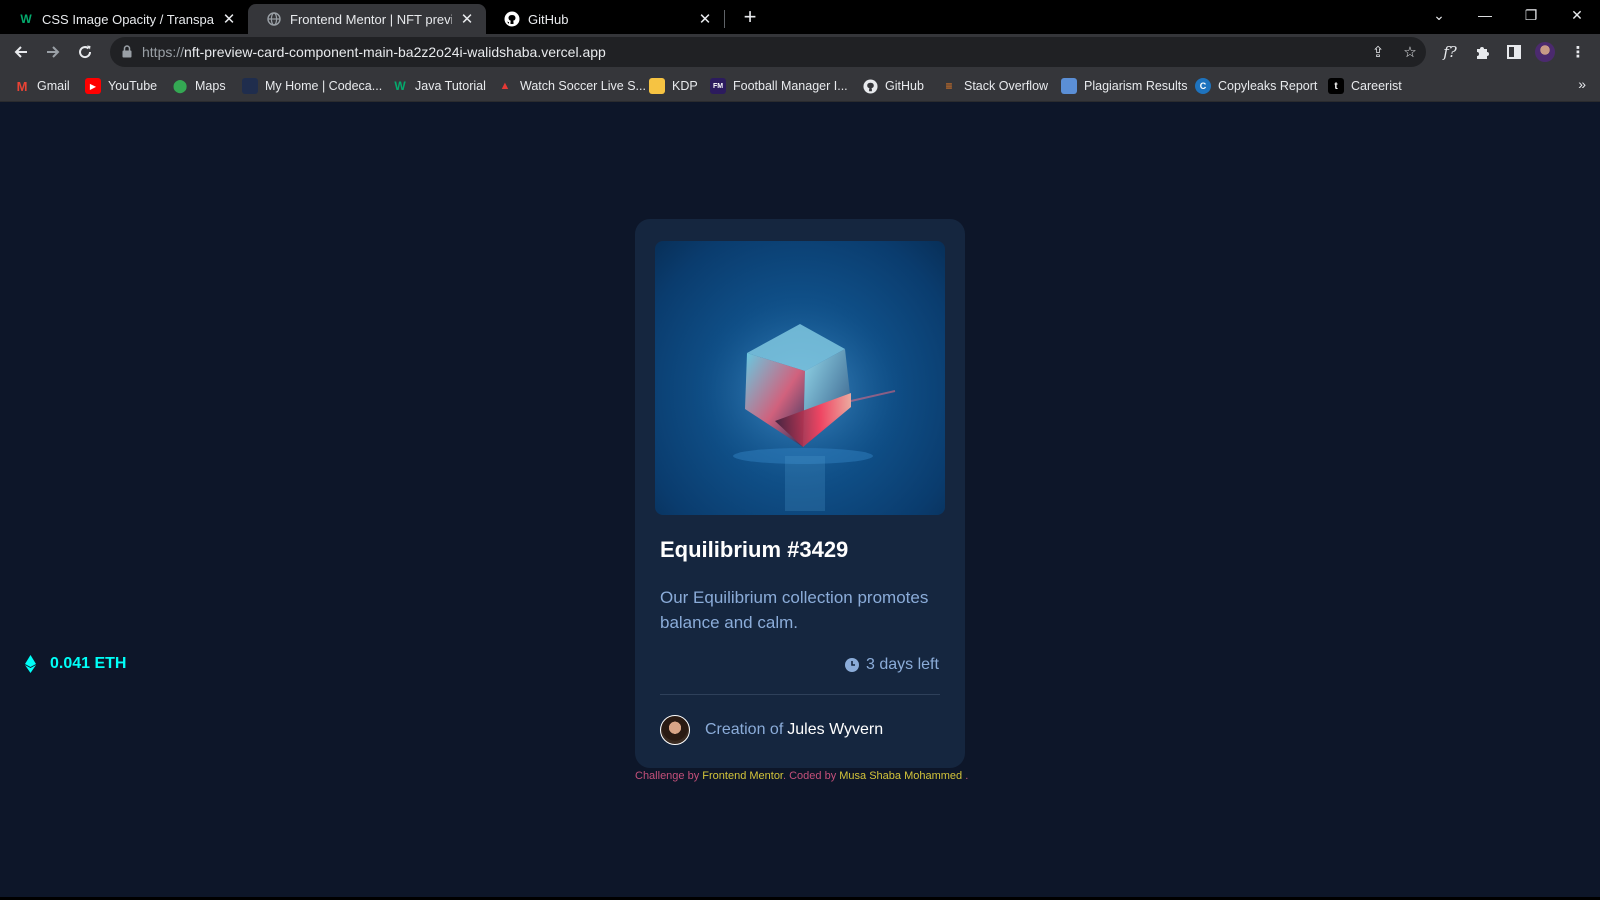 The height and width of the screenshot is (900, 1600). I want to click on equilibrium-image, so click(800, 378).